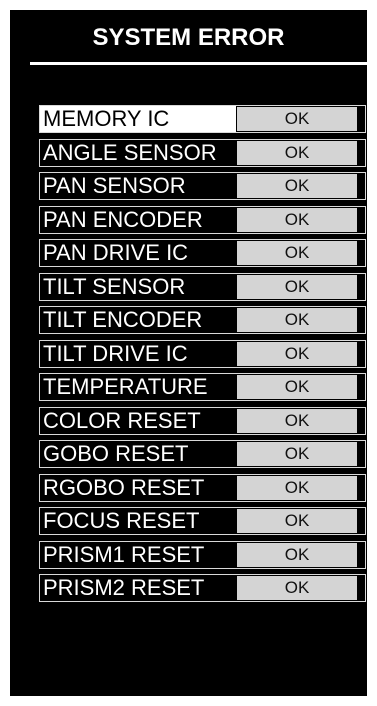 The height and width of the screenshot is (706, 377). Describe the element at coordinates (114, 185) in the screenshot. I see `row-label: PAN SENSOR` at that location.